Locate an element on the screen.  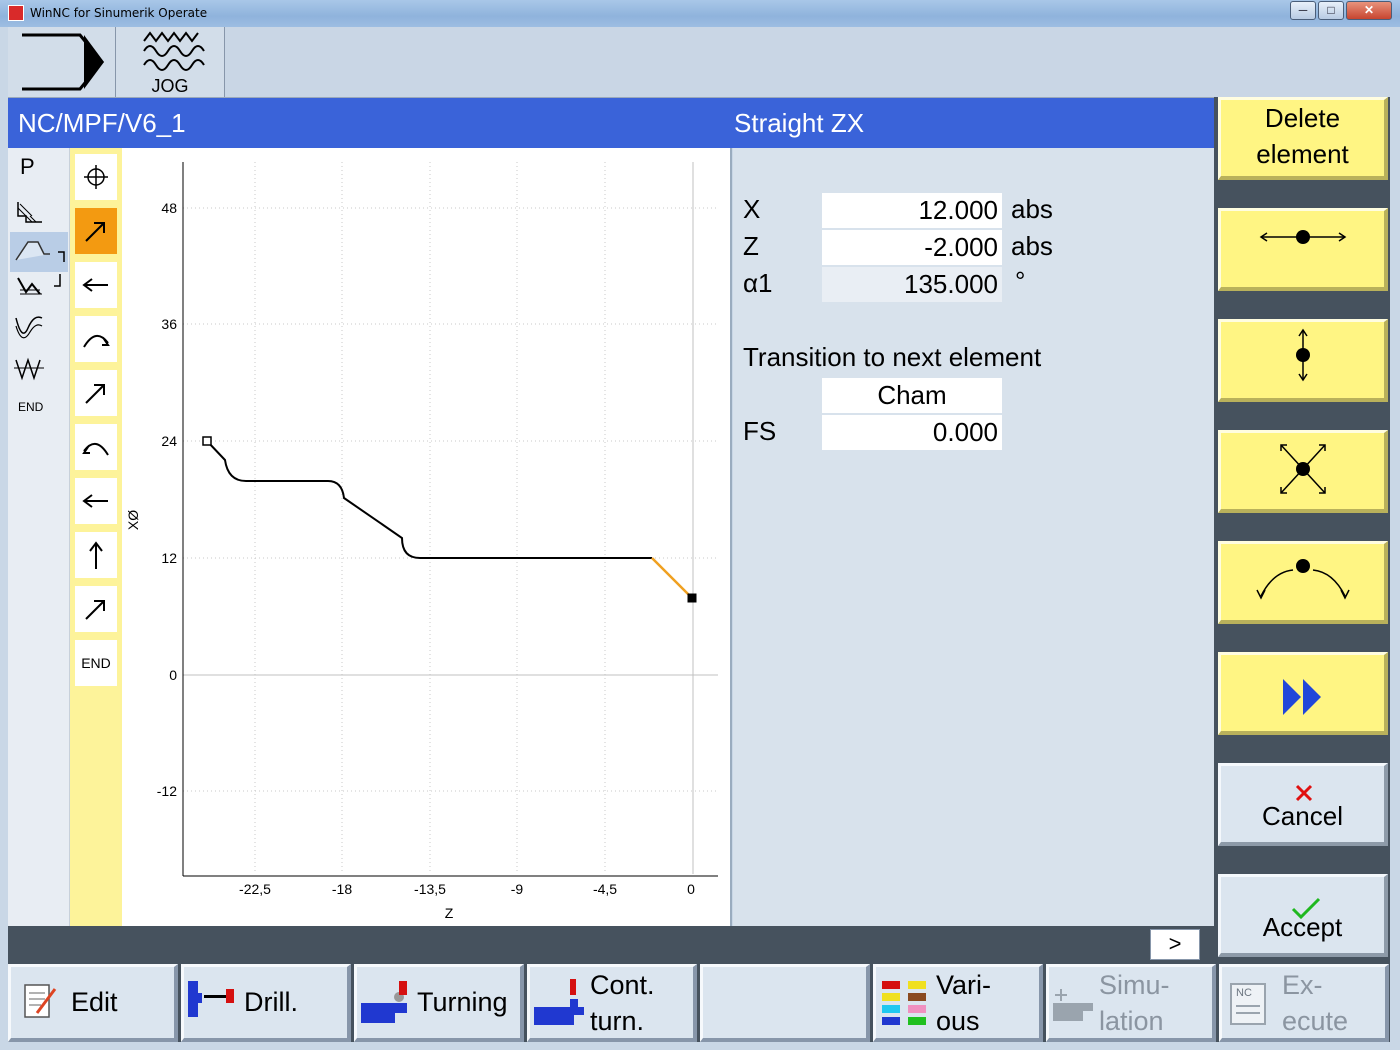
contour-icon is located at coordinates (39, 252).